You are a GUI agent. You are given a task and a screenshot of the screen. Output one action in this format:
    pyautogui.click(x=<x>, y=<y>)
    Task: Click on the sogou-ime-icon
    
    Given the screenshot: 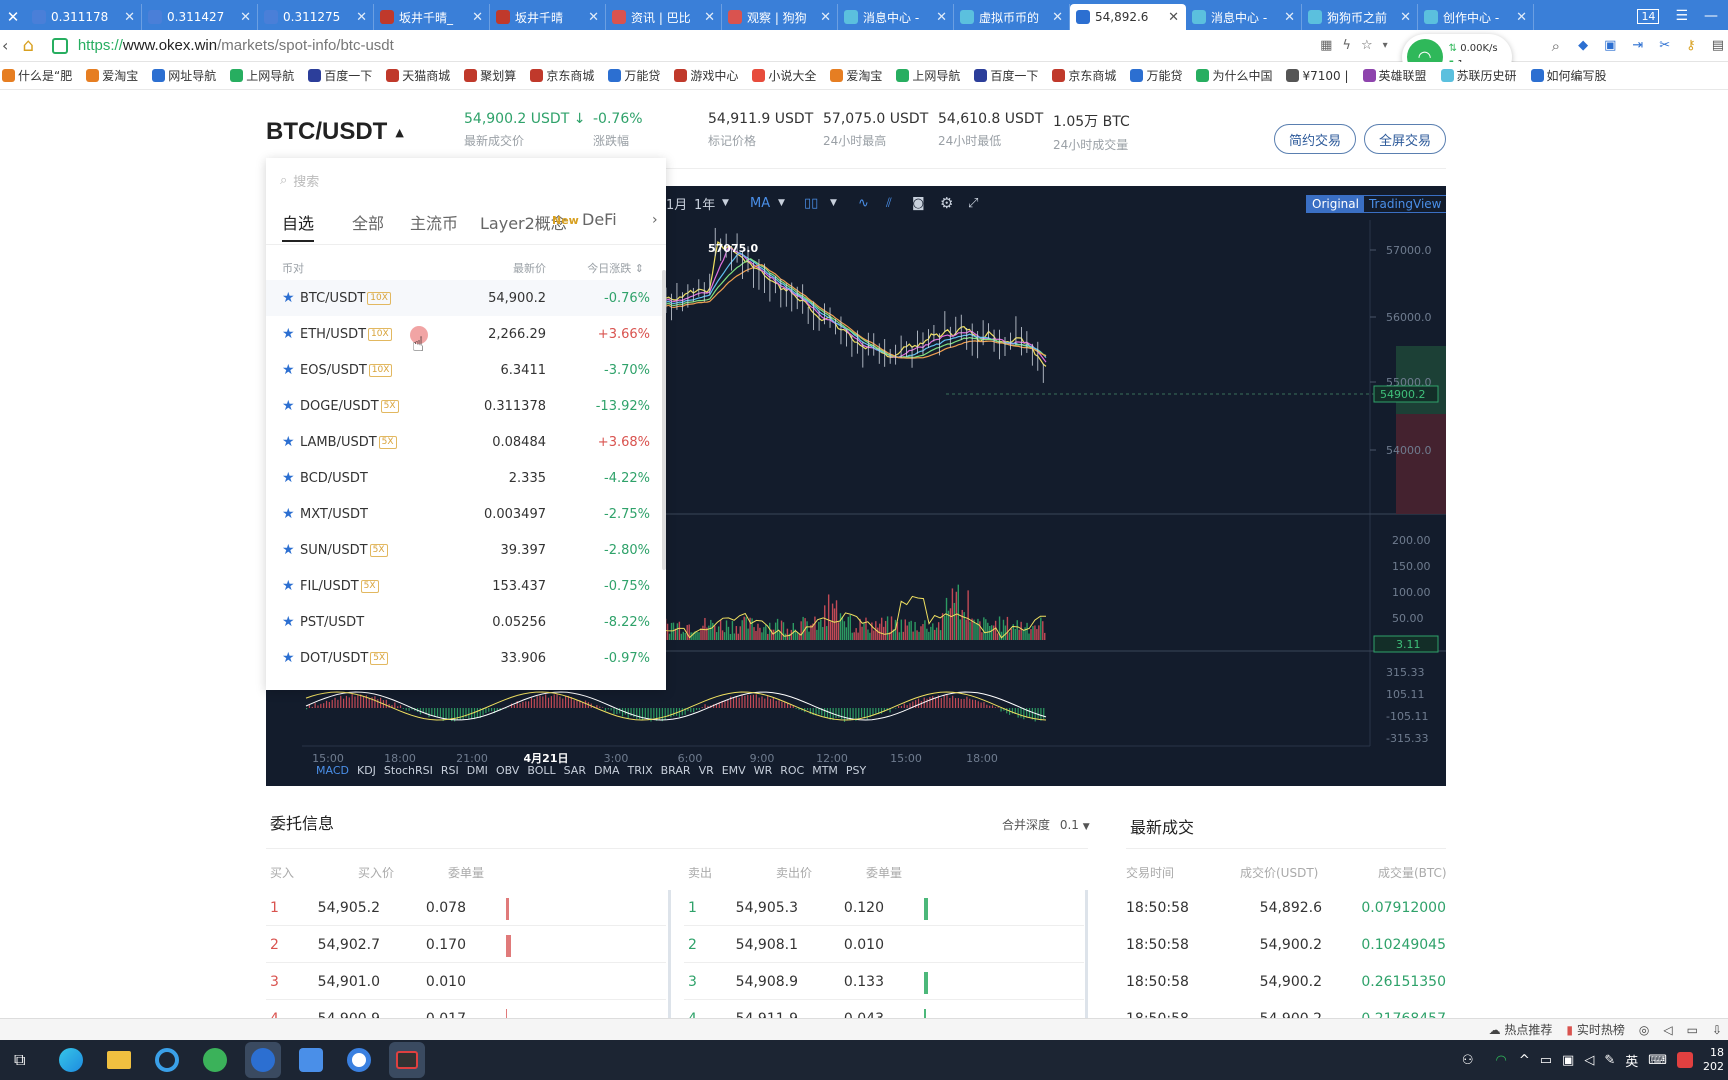 What is the action you would take?
    pyautogui.click(x=1685, y=1060)
    